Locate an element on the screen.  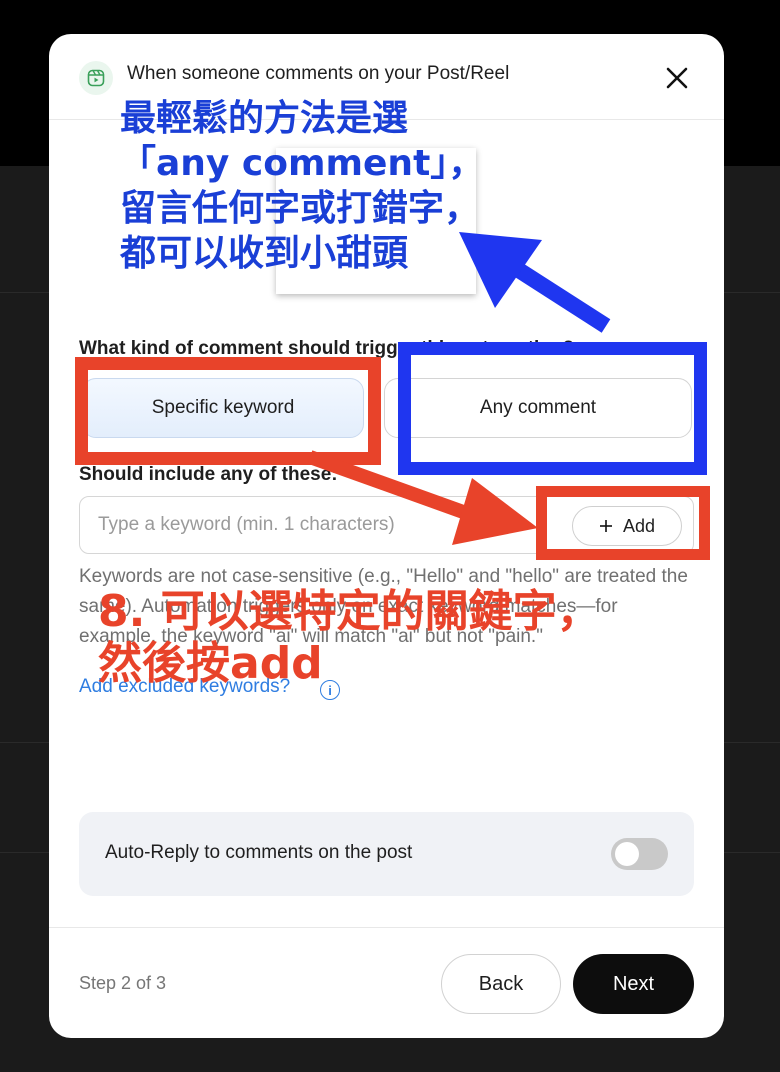
auto-reply-panel: Auto-Reply to comments on the post is located at coordinates (386, 854).